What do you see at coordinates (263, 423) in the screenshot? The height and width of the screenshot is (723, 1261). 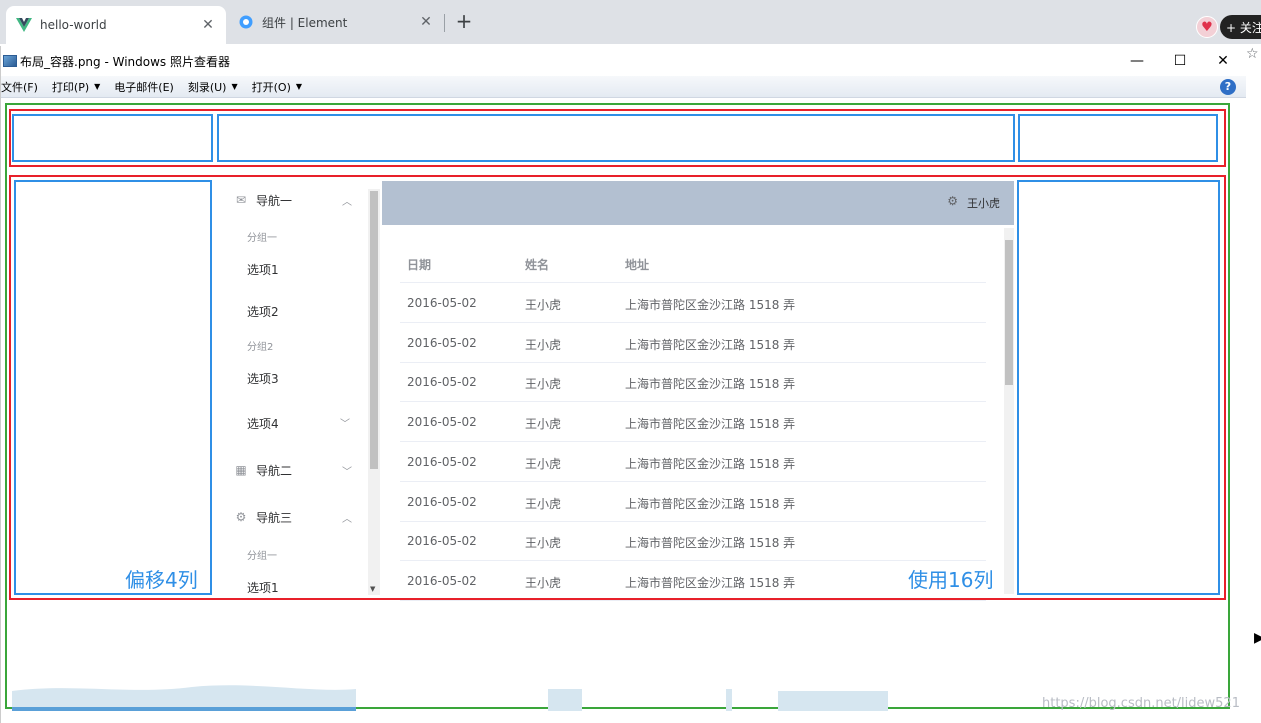 I see `menu-option-4: 选项4` at bounding box center [263, 423].